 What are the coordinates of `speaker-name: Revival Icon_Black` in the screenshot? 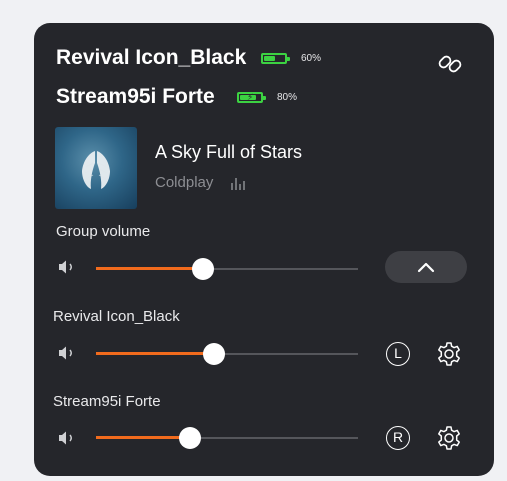 It's located at (116, 316).